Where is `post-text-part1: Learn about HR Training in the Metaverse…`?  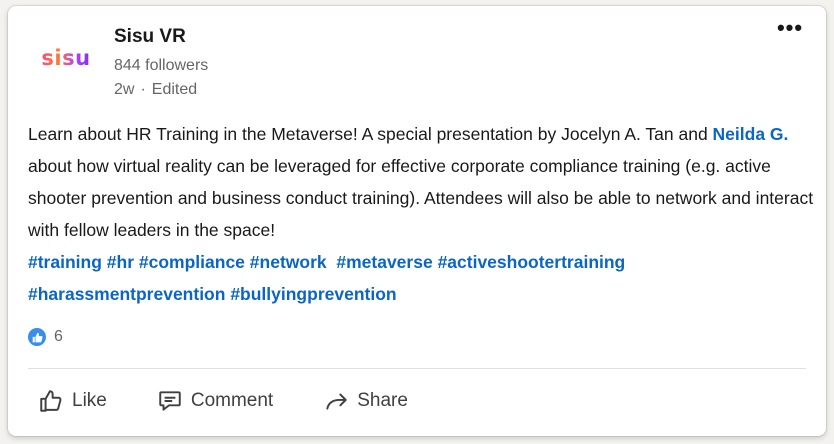 post-text-part1: Learn about HR Training in the Metaverse… is located at coordinates (370, 134).